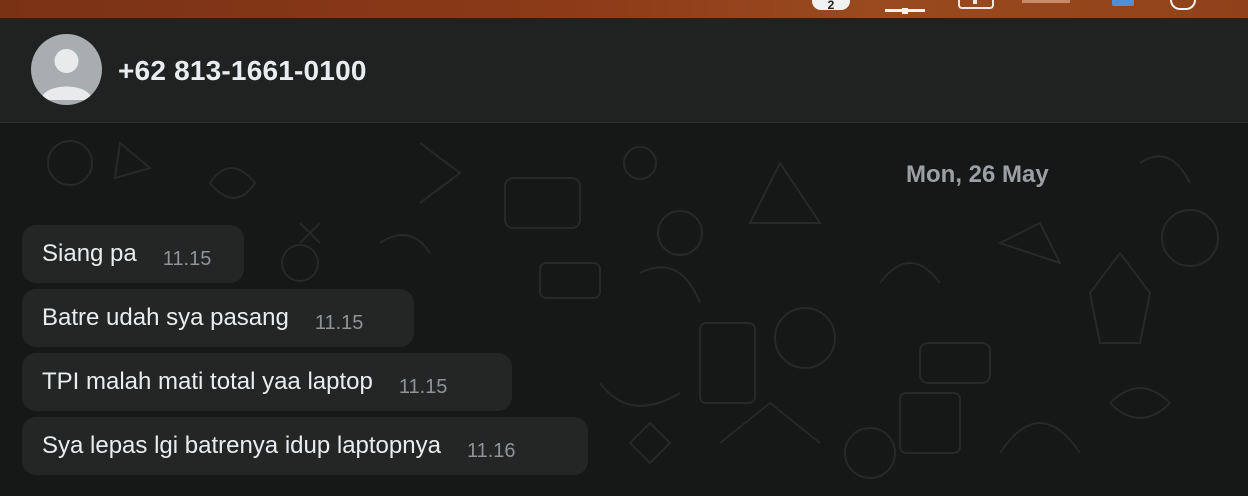 The width and height of the screenshot is (1248, 496). Describe the element at coordinates (207, 381) in the screenshot. I see `message-text: TPI malah mati total yaa laptop` at that location.